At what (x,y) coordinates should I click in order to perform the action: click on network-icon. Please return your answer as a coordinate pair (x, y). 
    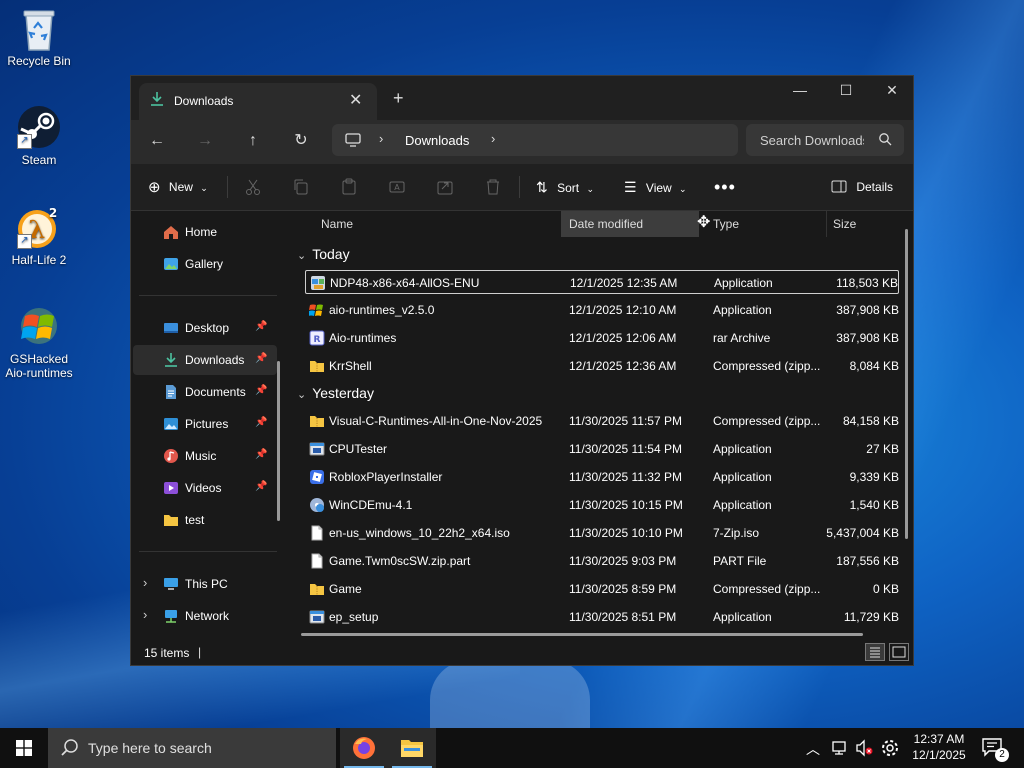
    Looking at the image, I should click on (840, 748).